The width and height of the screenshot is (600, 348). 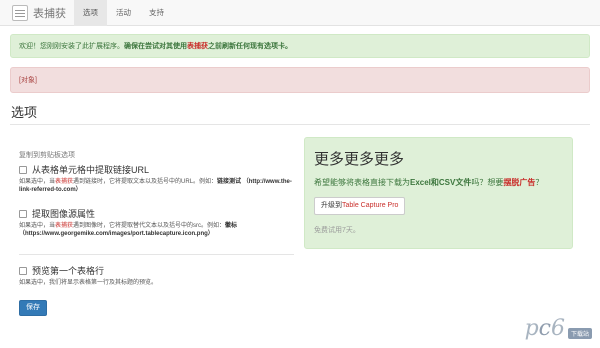 I want to click on extract-link-urls-checkbox, so click(x=23, y=169).